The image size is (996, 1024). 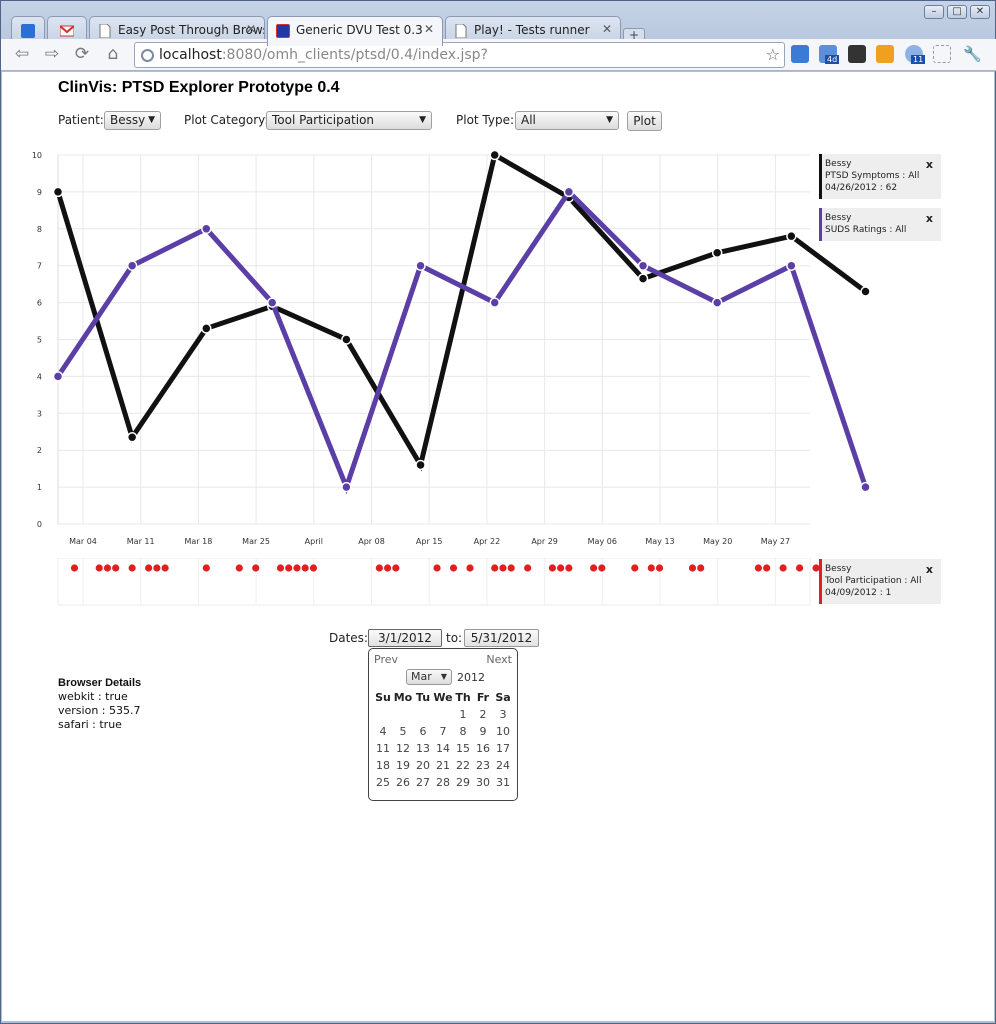 What do you see at coordinates (483, 748) in the screenshot?
I see `calendar-day: 16` at bounding box center [483, 748].